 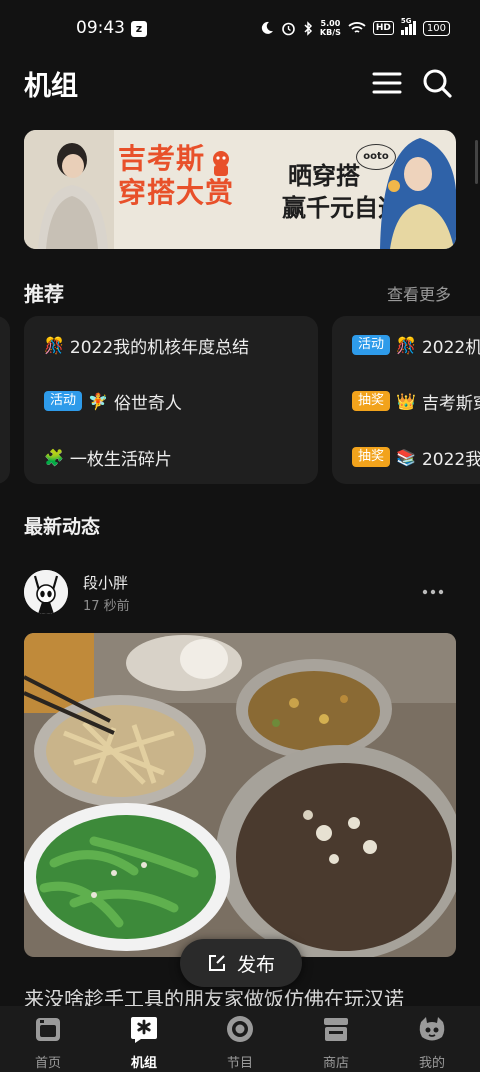 I want to click on recommend-item-label: 吉考斯穿, so click(x=450, y=403).